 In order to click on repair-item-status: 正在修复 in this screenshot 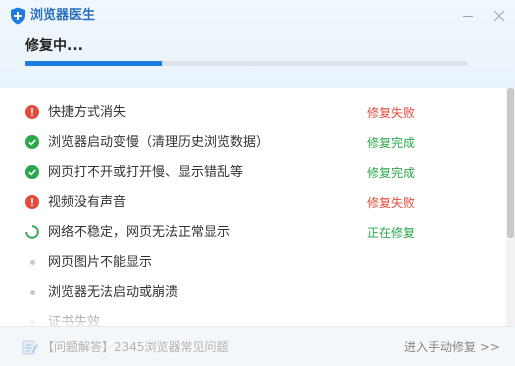, I will do `click(391, 233)`.